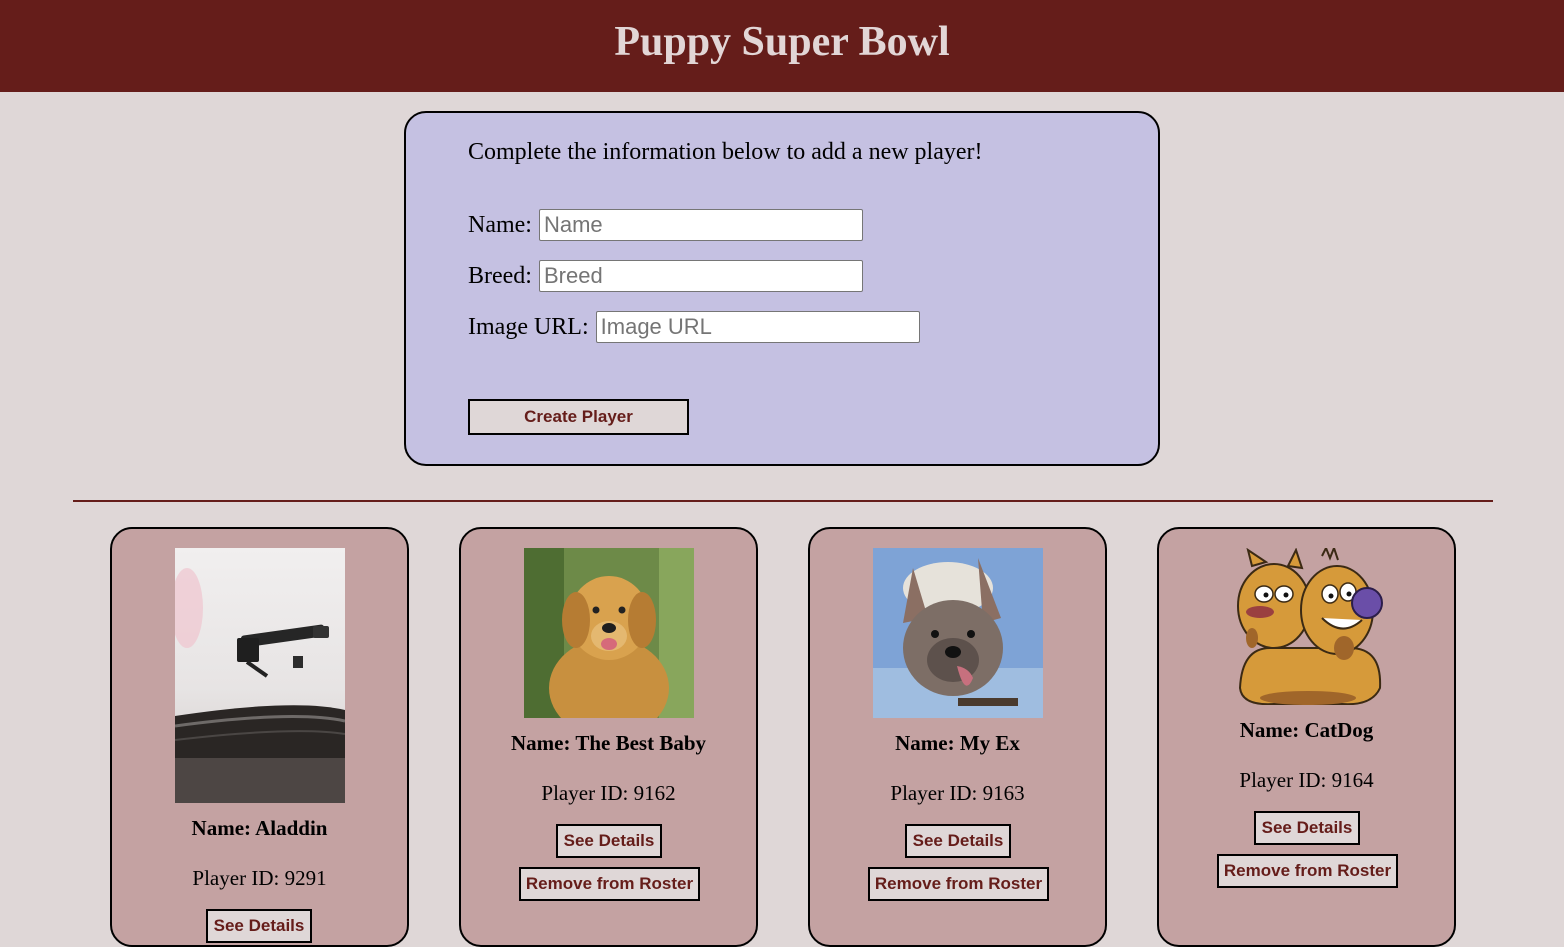 The height and width of the screenshot is (947, 1564). I want to click on breed-row: Breed:, so click(665, 276).